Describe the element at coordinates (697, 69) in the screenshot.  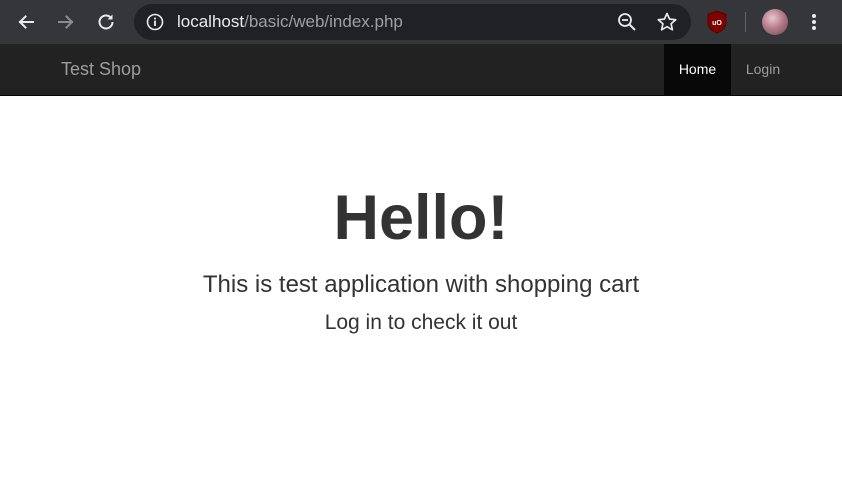
I see `nav-item-home: Home` at that location.